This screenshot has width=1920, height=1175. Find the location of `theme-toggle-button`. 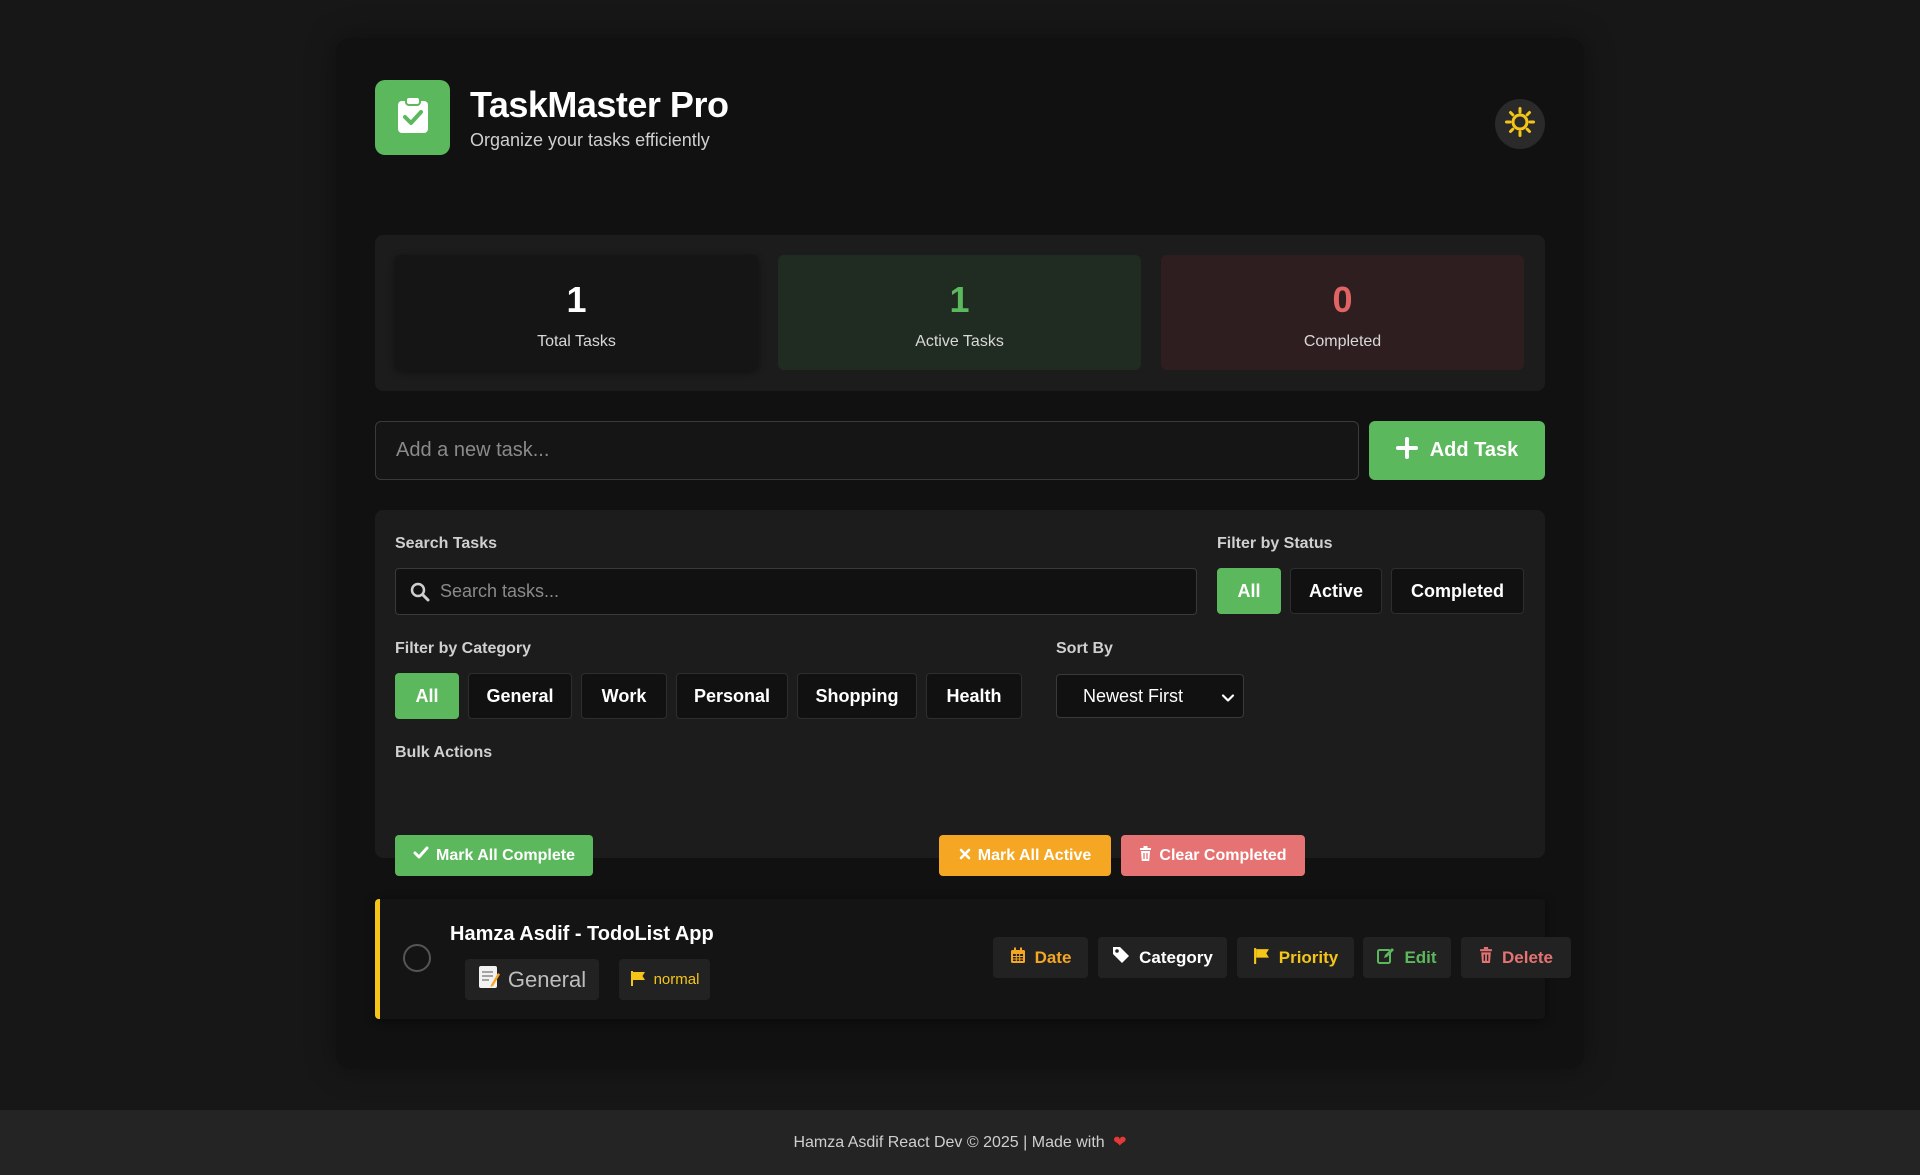

theme-toggle-button is located at coordinates (1520, 124).